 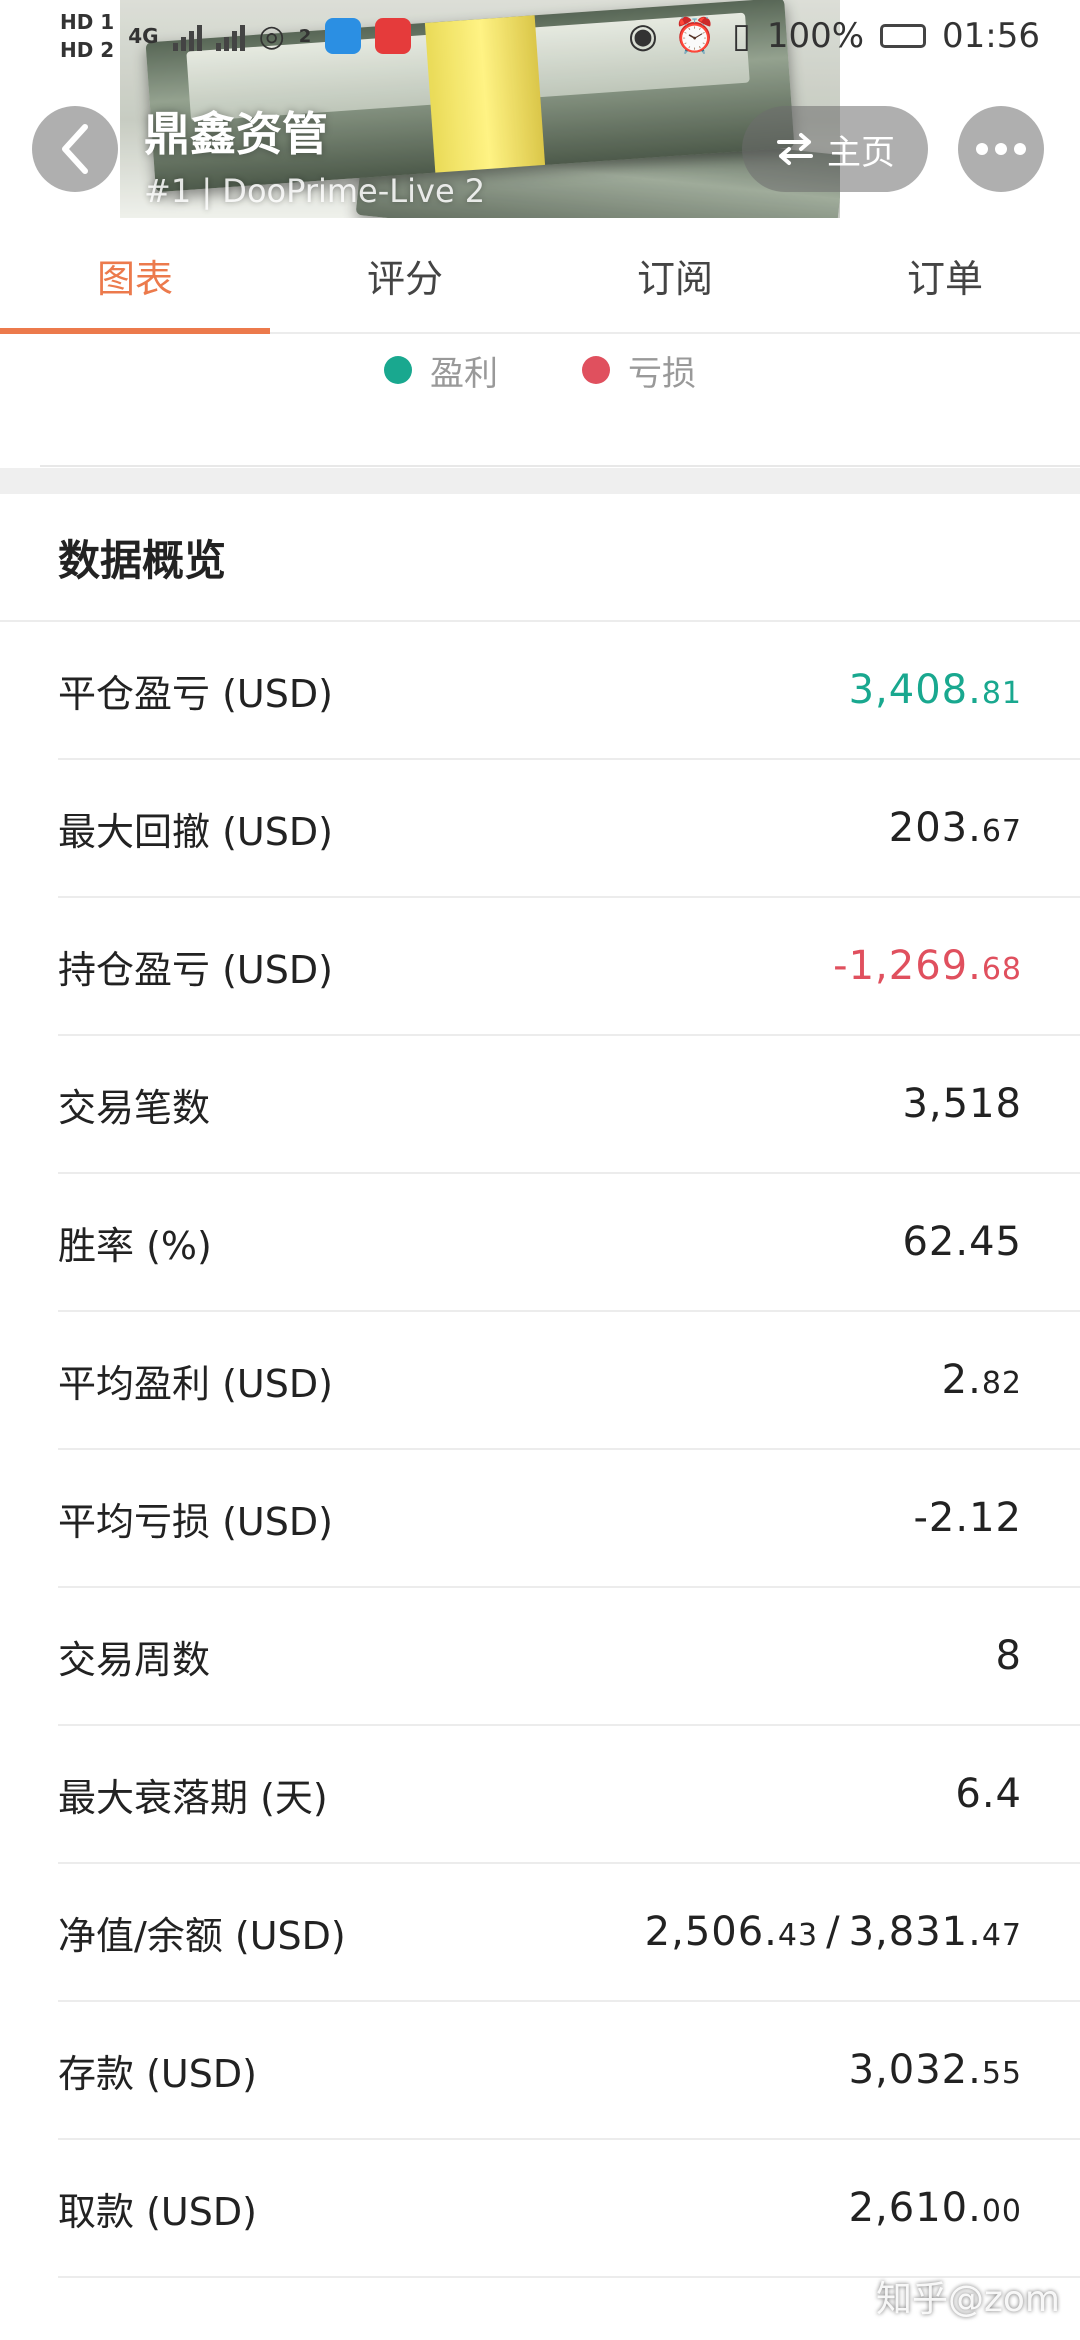 What do you see at coordinates (695, 36) in the screenshot?
I see `alarm-icon: ⏰` at bounding box center [695, 36].